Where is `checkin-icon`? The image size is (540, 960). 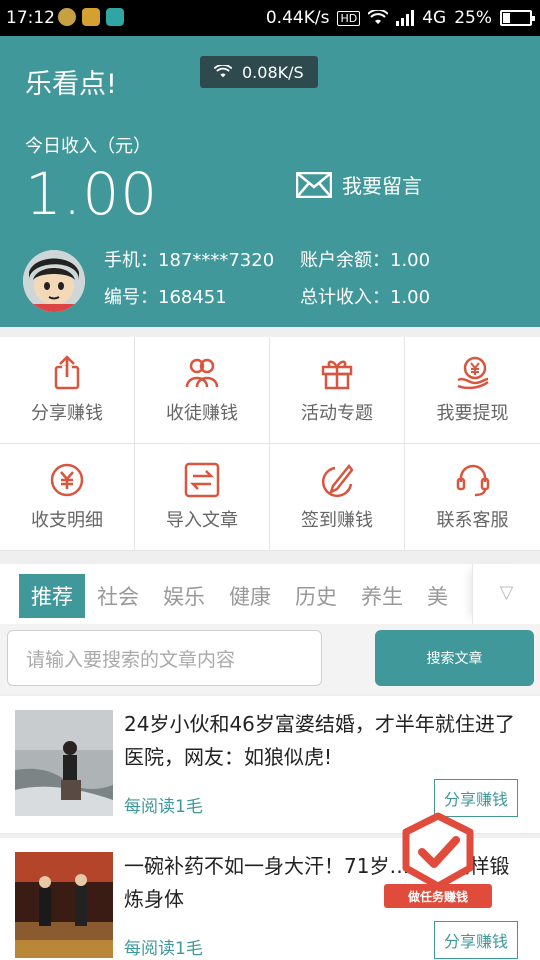
checkin-icon is located at coordinates (337, 480).